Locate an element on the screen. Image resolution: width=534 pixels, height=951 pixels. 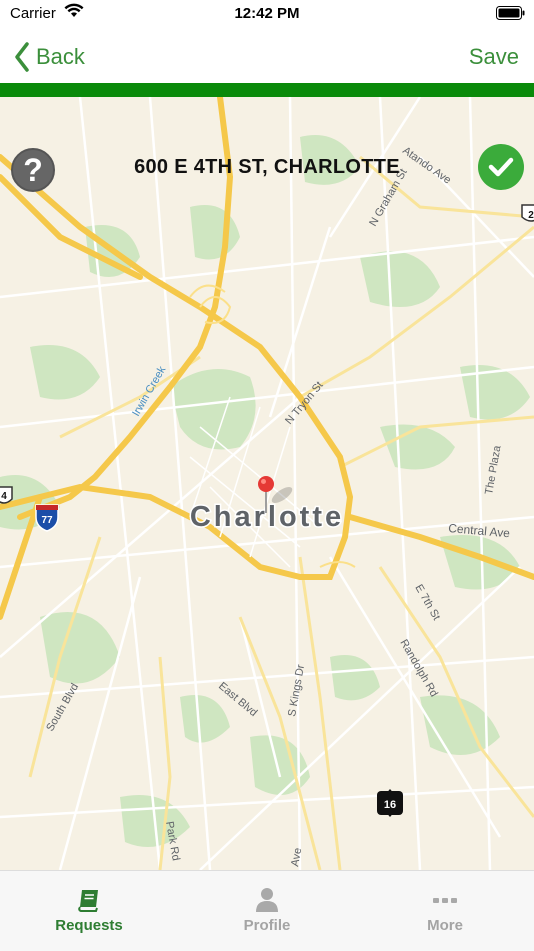
state-route-shield: 16 is located at coordinates (390, 803).